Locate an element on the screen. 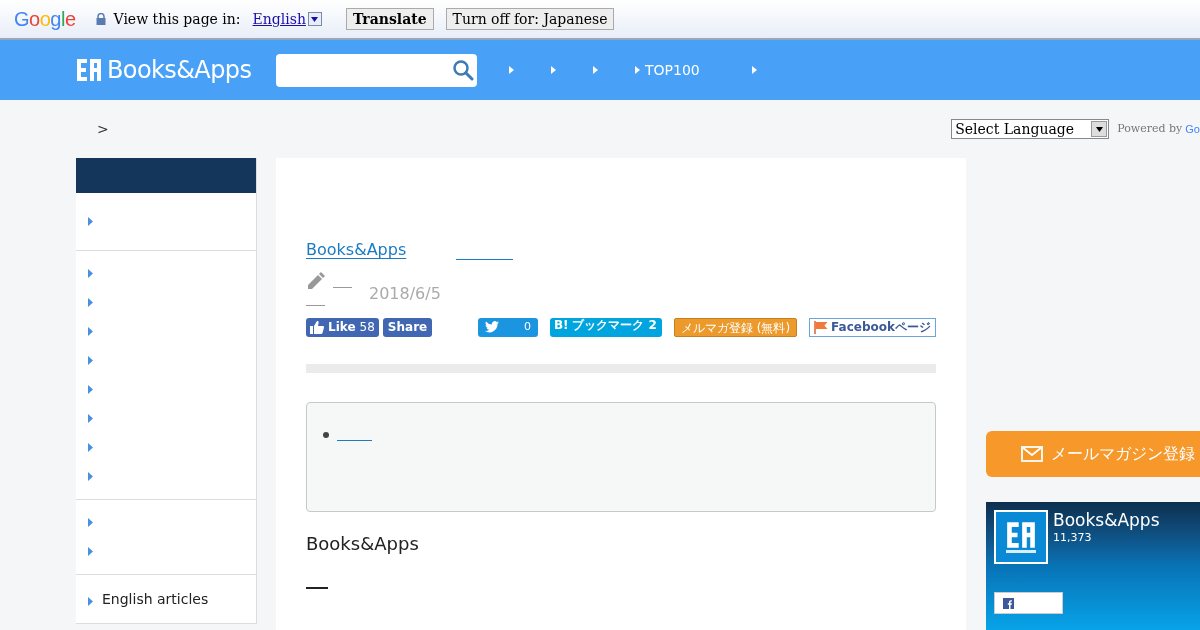  language-link: English is located at coordinates (279, 19).